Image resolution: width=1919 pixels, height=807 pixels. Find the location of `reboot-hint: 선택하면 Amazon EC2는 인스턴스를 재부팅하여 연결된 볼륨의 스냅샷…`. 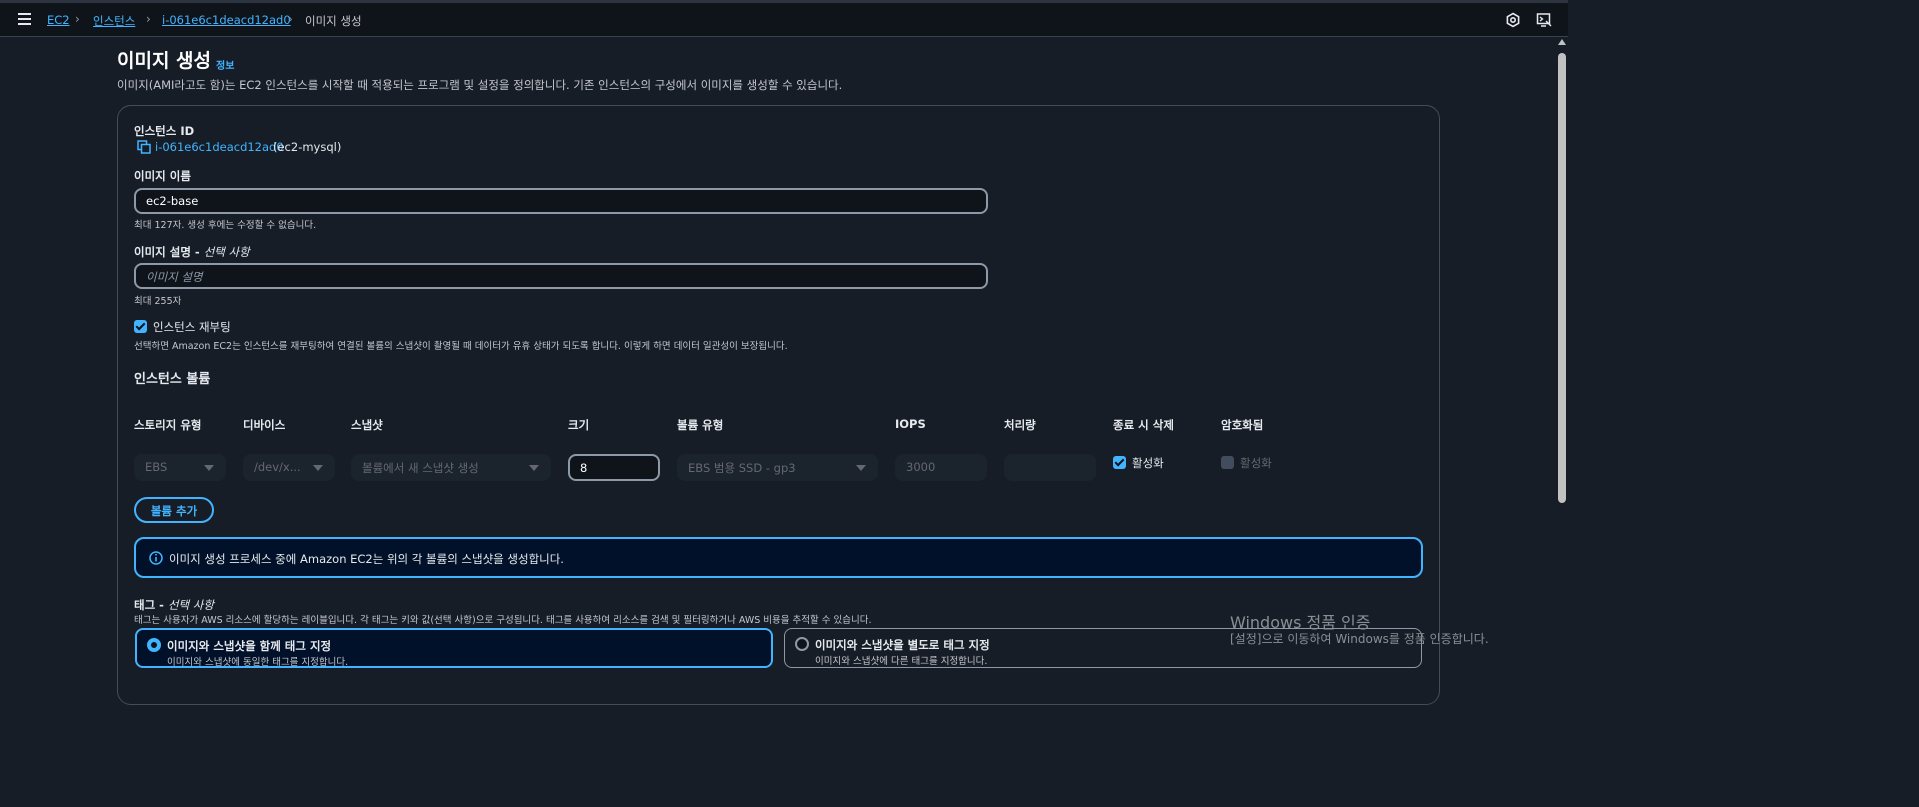

reboot-hint: 선택하면 Amazon EC2는 인스턴스를 재부팅하여 연결된 볼륨의 스냅샷… is located at coordinates (461, 346).